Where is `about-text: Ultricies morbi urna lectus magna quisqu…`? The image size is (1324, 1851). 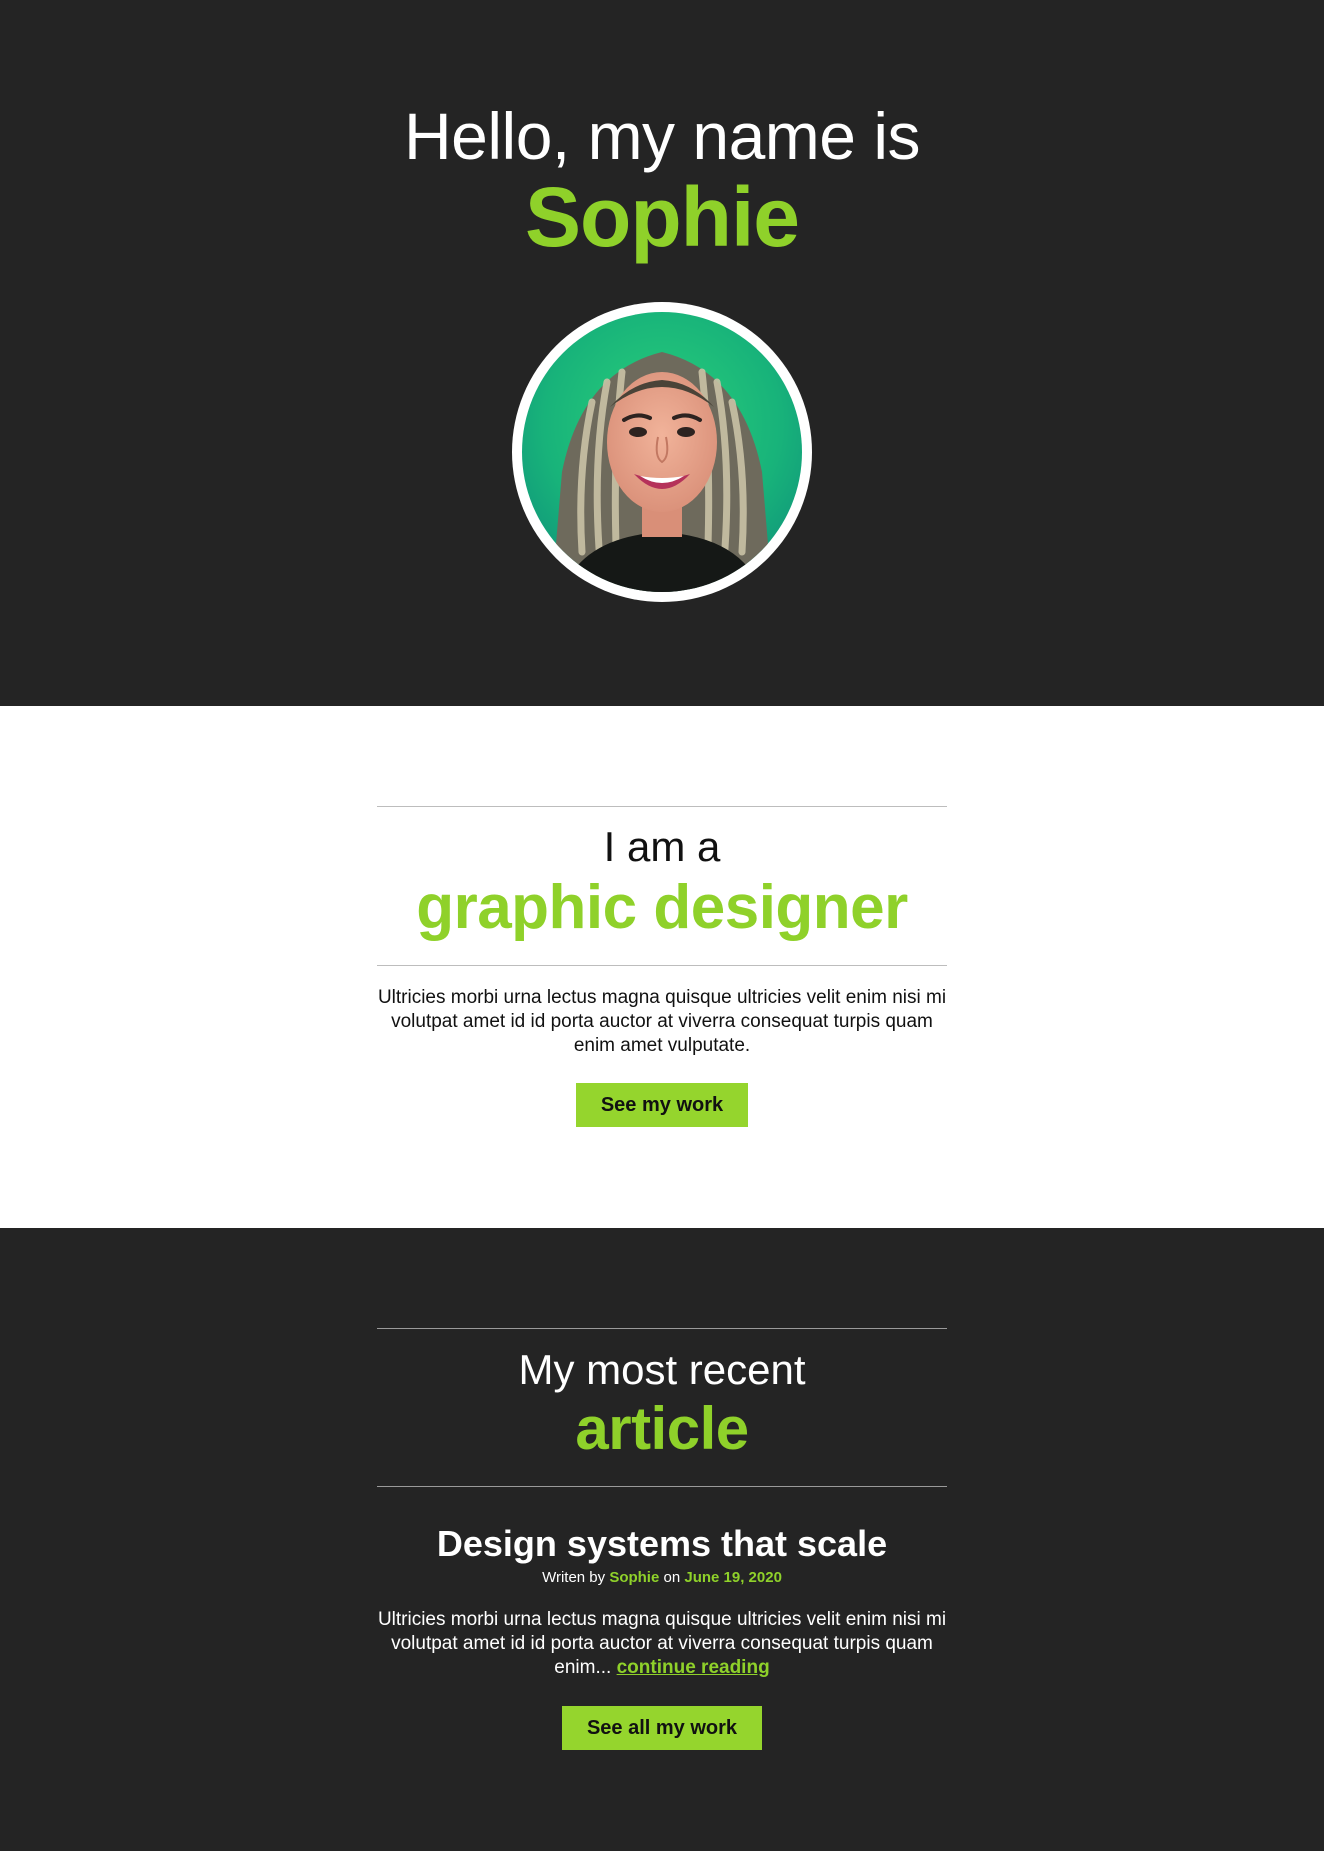
about-text: Ultricies morbi urna lectus magna quisqu… is located at coordinates (662, 1021).